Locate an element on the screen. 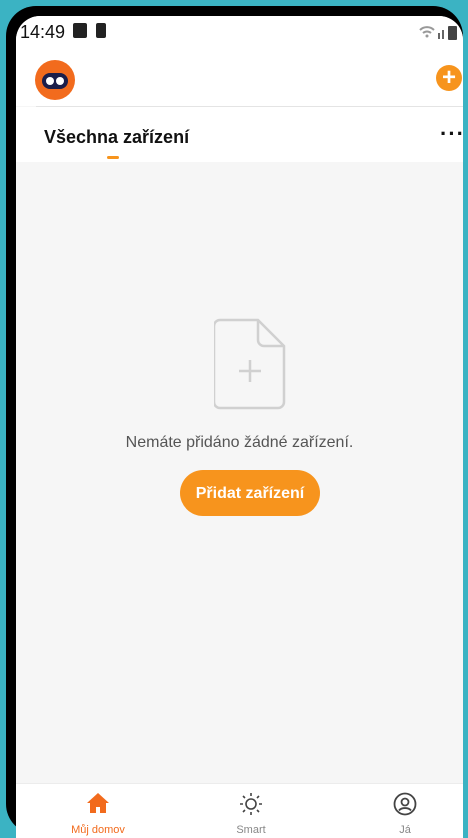 This screenshot has width=468, height=838. tab-active-indicator is located at coordinates (113, 157).